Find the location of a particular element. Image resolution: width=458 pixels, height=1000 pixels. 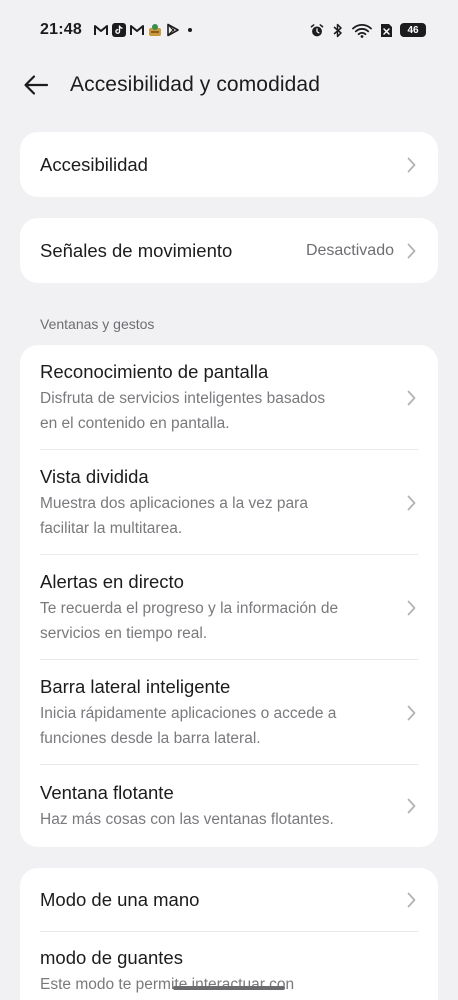

battery-icon: 46 is located at coordinates (413, 30).